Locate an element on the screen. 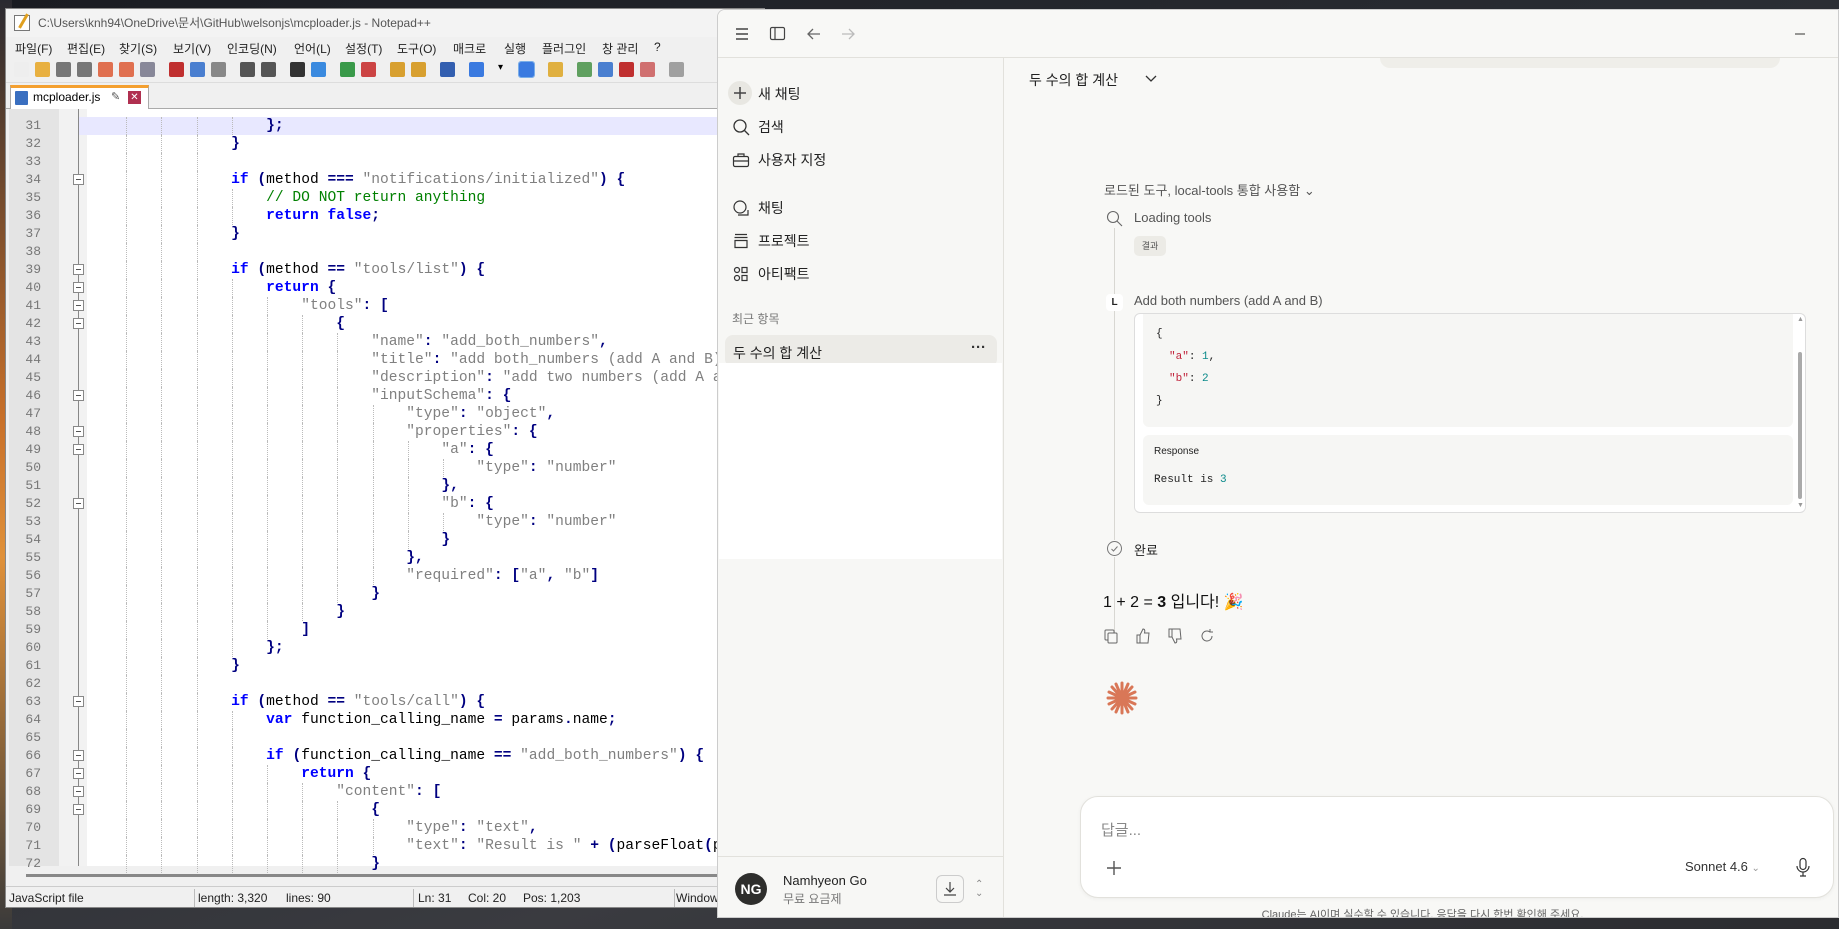 The image size is (1839, 929). word-wrap-icon is located at coordinates (447, 69).